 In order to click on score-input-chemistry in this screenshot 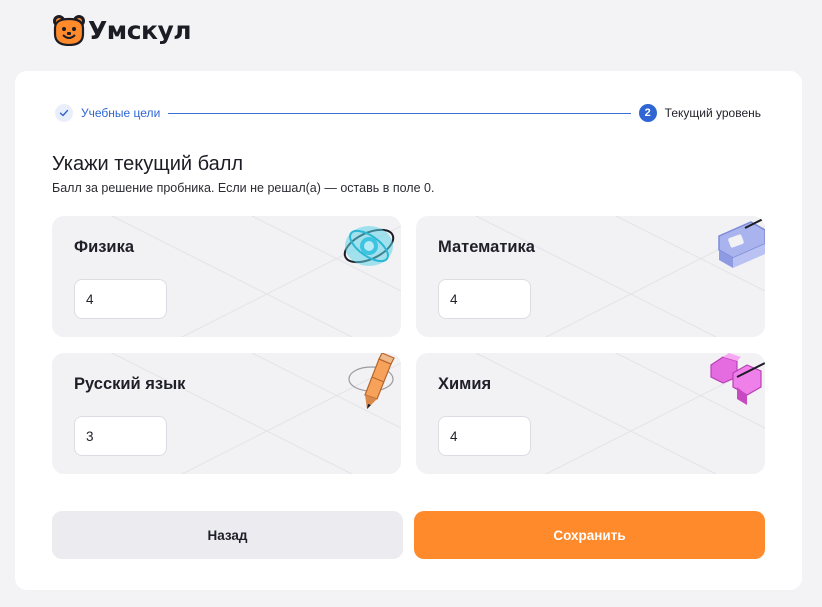, I will do `click(484, 436)`.